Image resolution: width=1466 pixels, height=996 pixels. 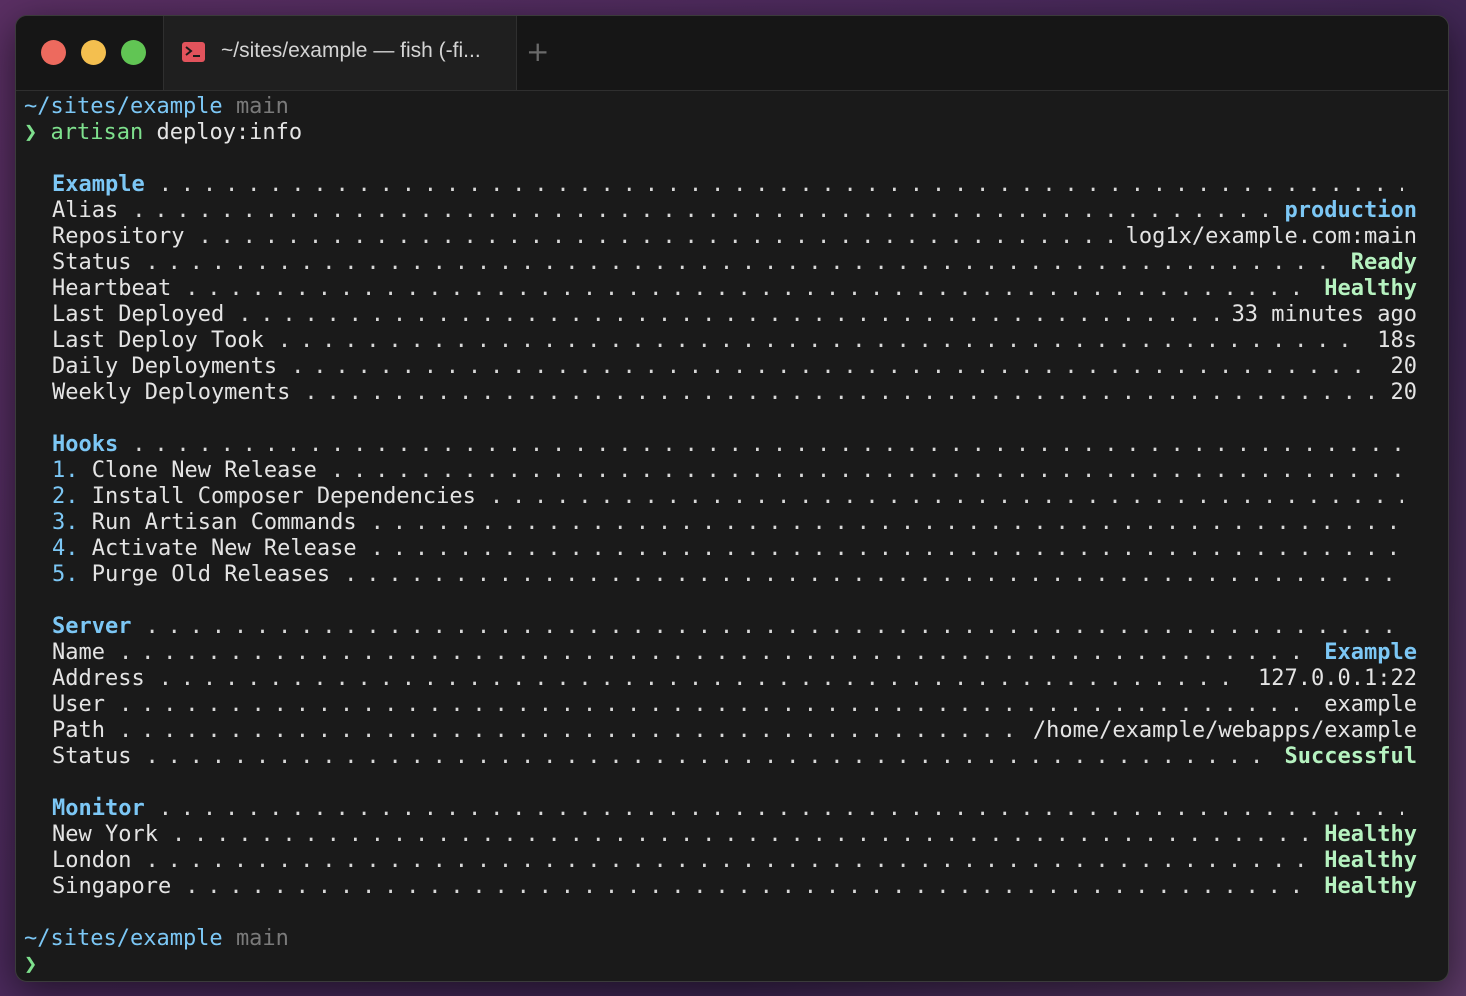 What do you see at coordinates (98, 678) in the screenshot?
I see `row-label: Address` at bounding box center [98, 678].